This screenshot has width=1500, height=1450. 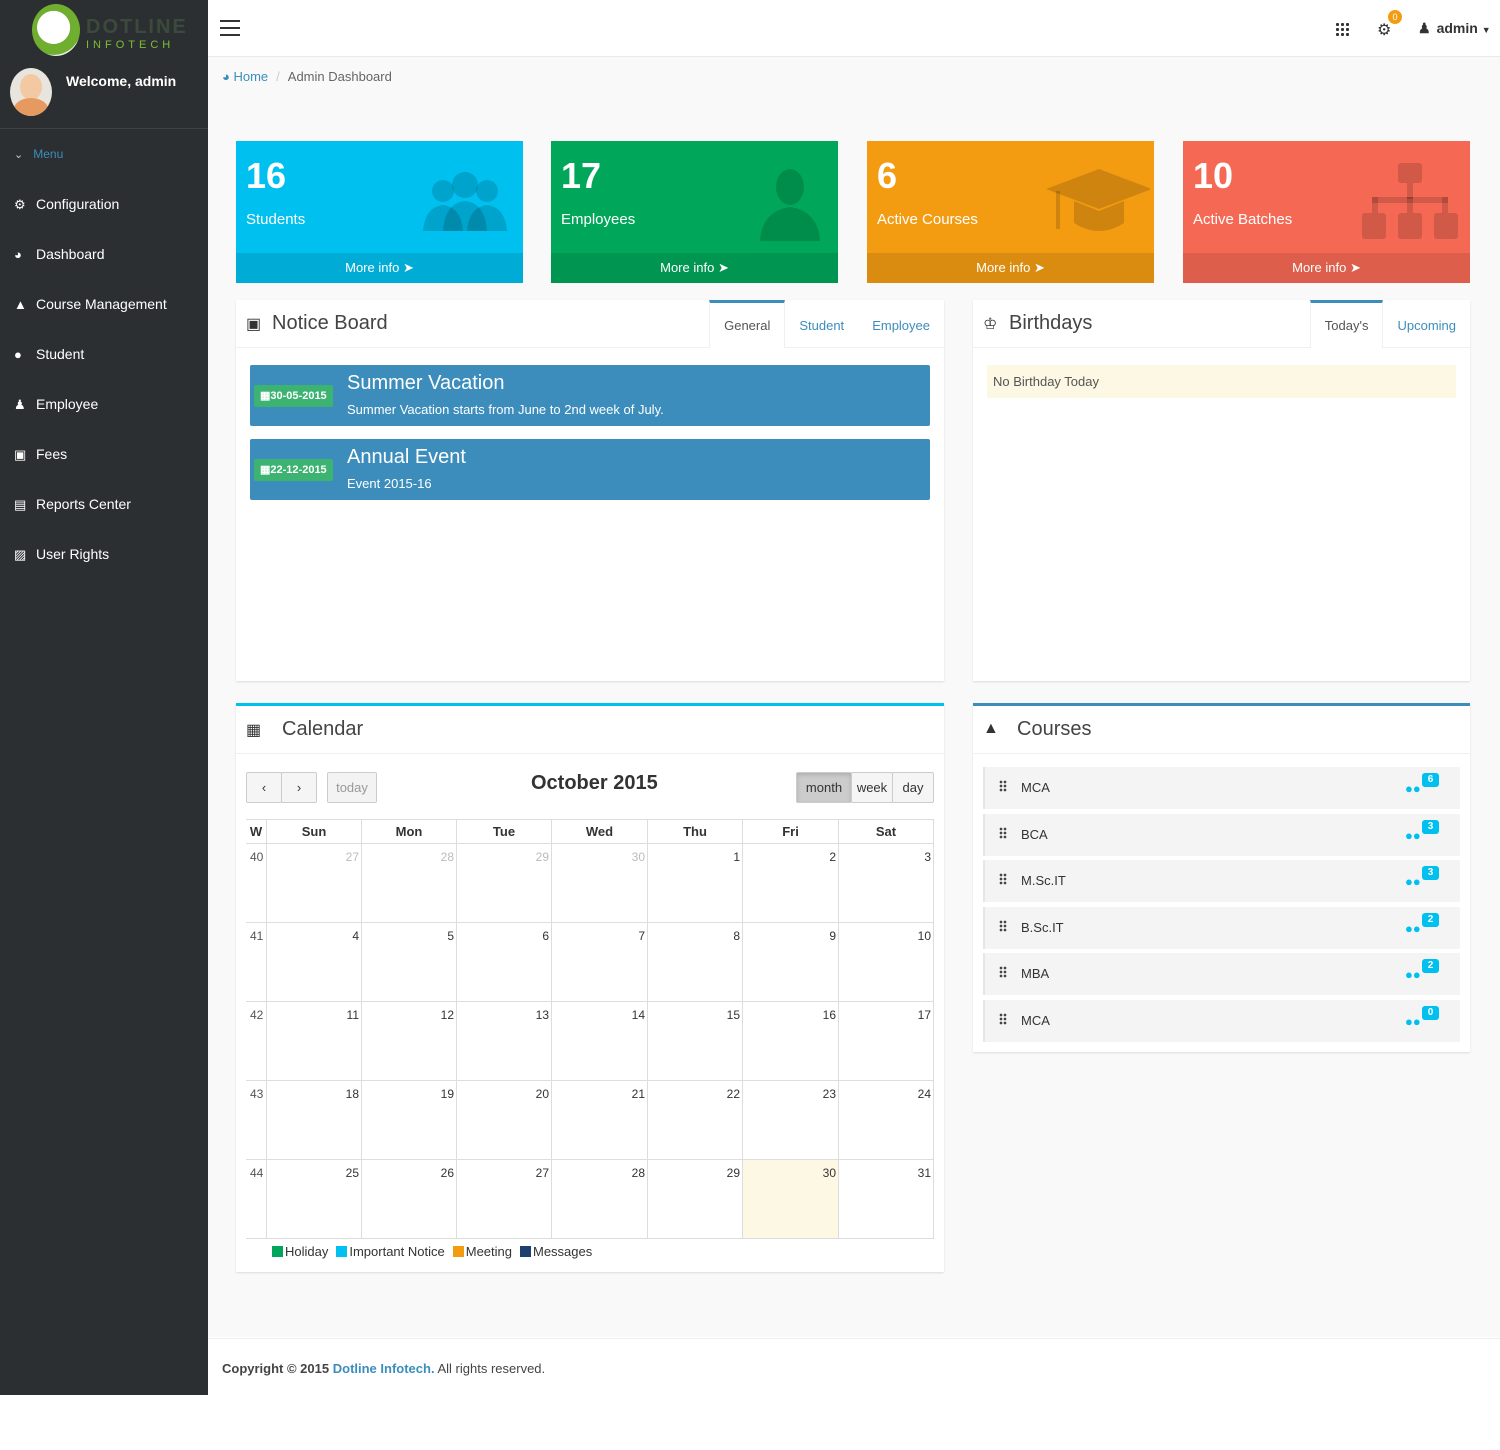 What do you see at coordinates (104, 204) in the screenshot?
I see `sidebar-item-configuration: ⚙ Configuration` at bounding box center [104, 204].